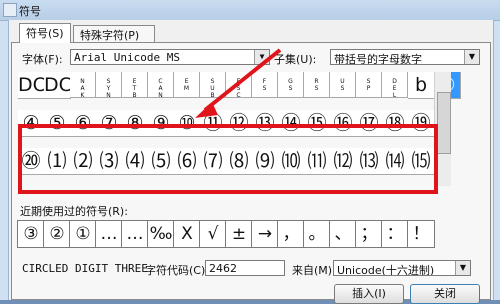 Image resolution: width=500 pixels, height=304 pixels. Describe the element at coordinates (445, 294) in the screenshot. I see `close-button: 关闭` at that location.